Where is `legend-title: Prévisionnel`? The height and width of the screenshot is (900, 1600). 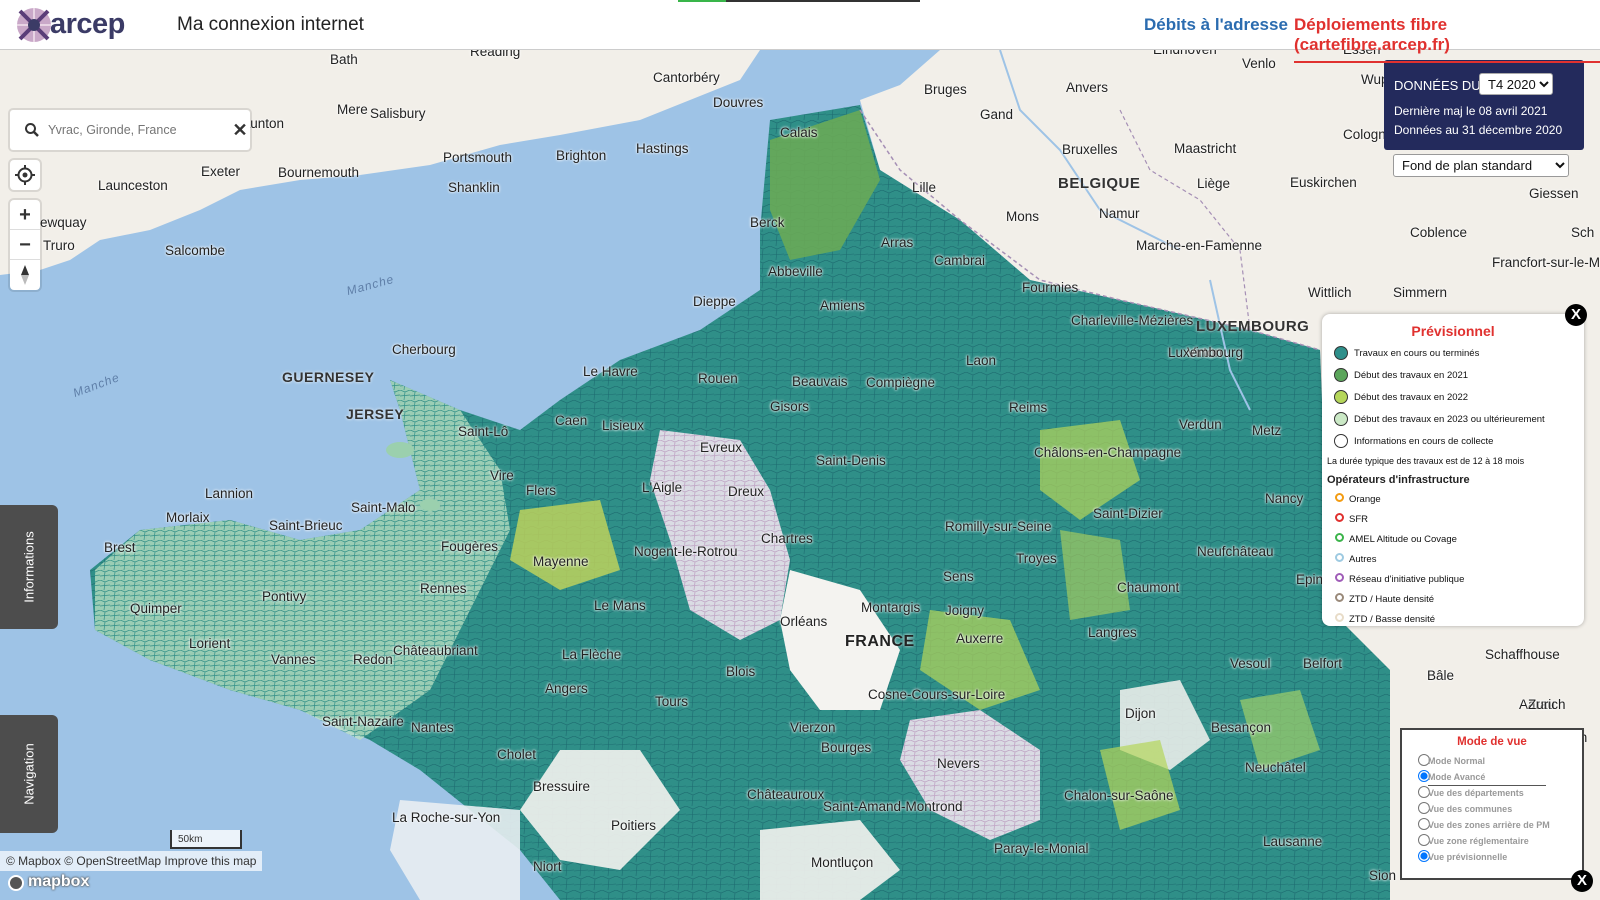 legend-title: Prévisionnel is located at coordinates (1453, 331).